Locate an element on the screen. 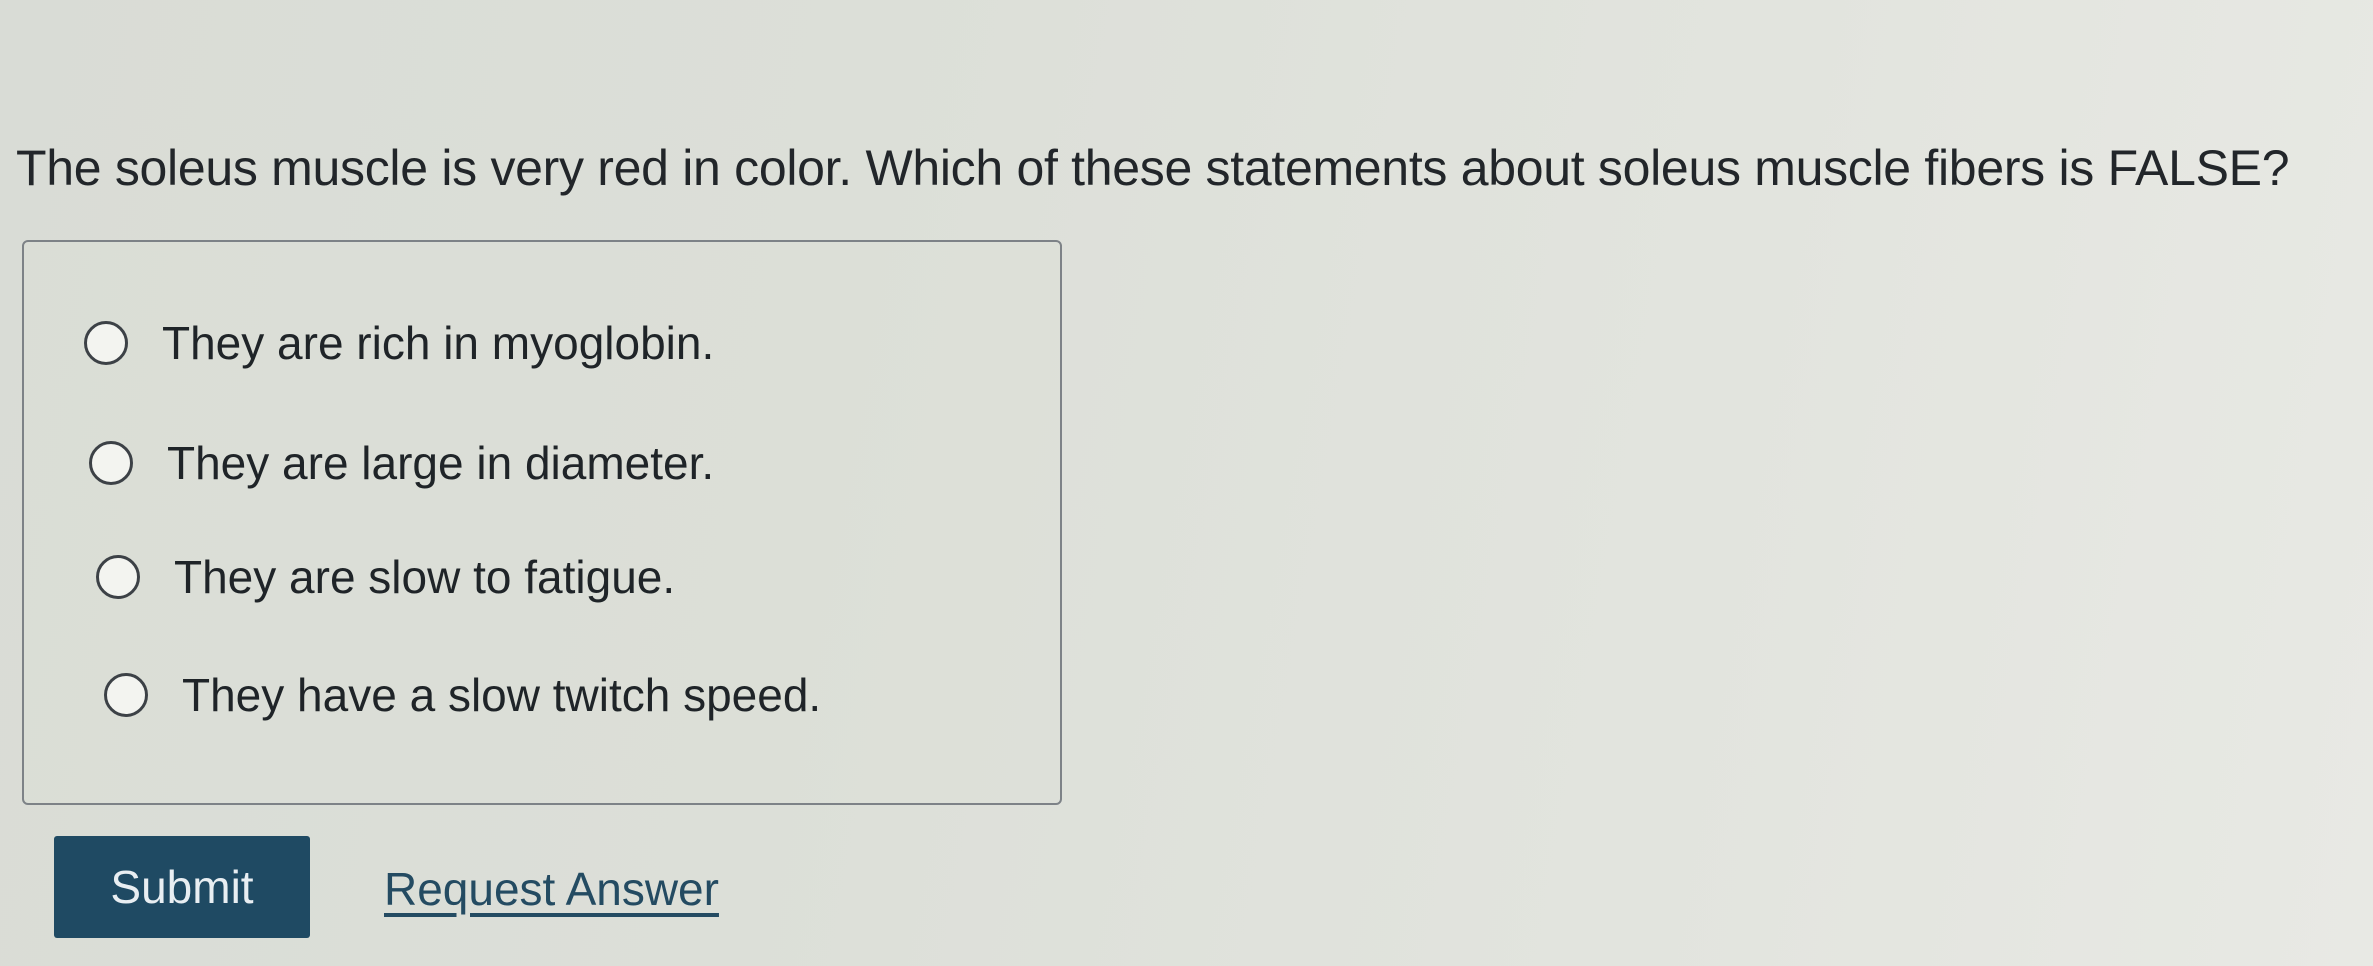 This screenshot has height=966, width=2373. request-answer-link: Request Answer is located at coordinates (551, 889).